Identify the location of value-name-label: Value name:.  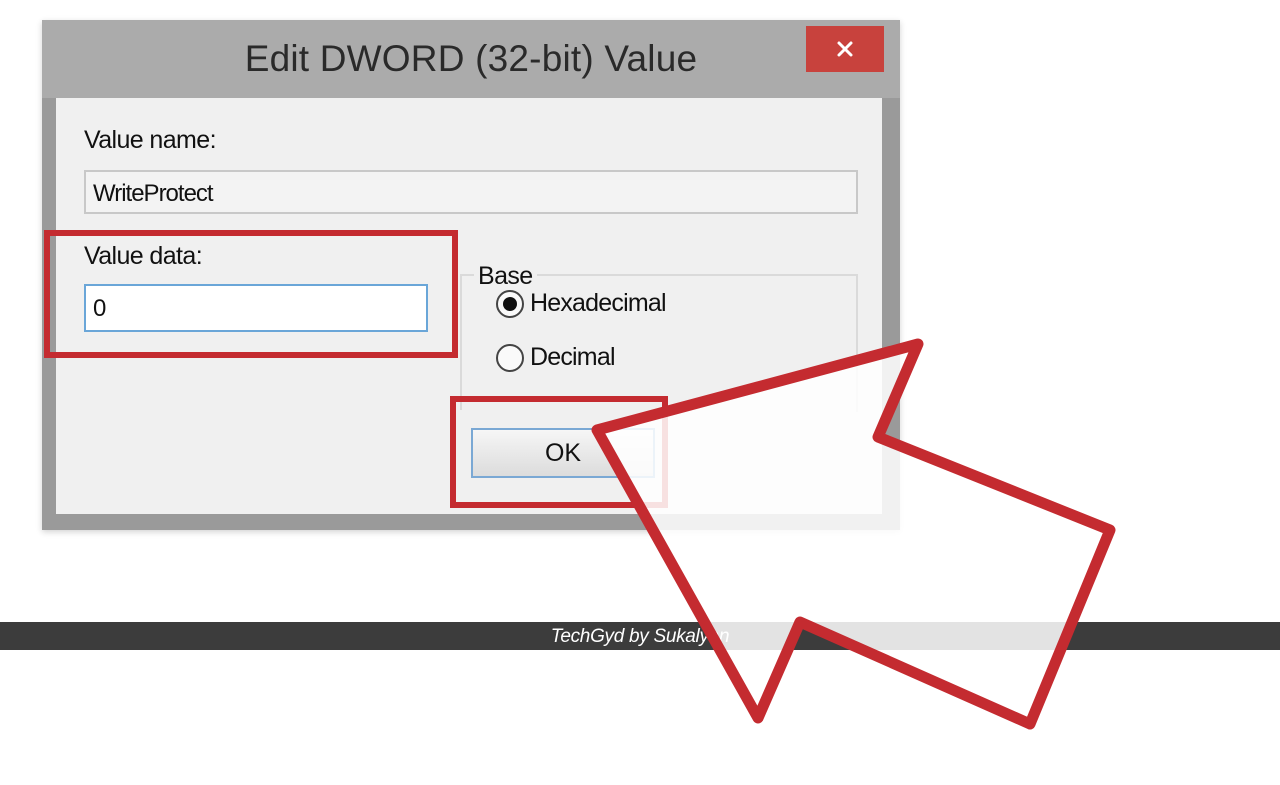
(150, 140).